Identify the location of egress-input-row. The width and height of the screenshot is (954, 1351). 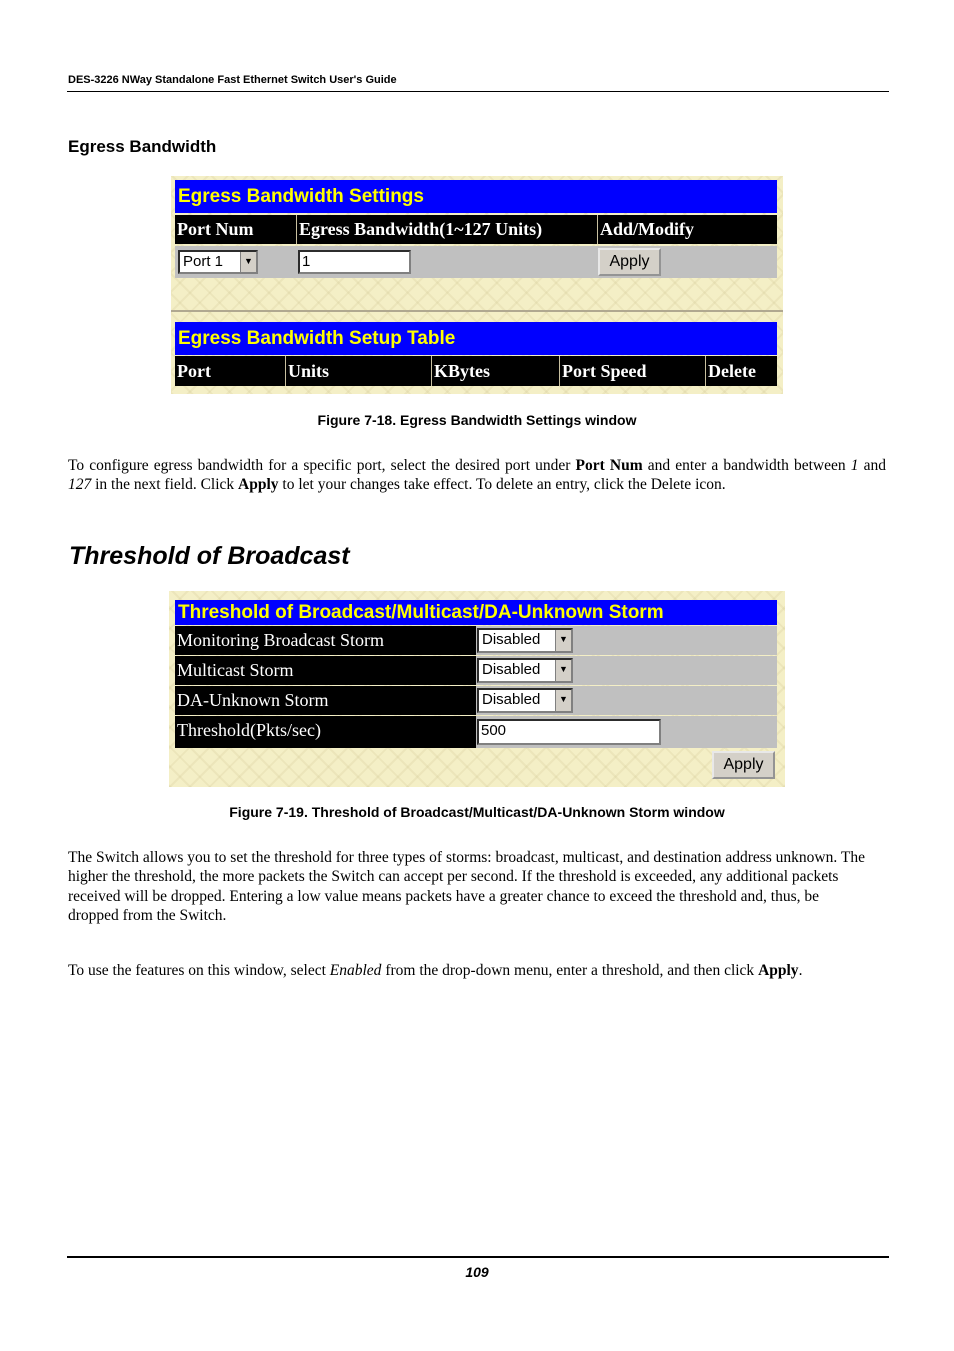
(476, 262).